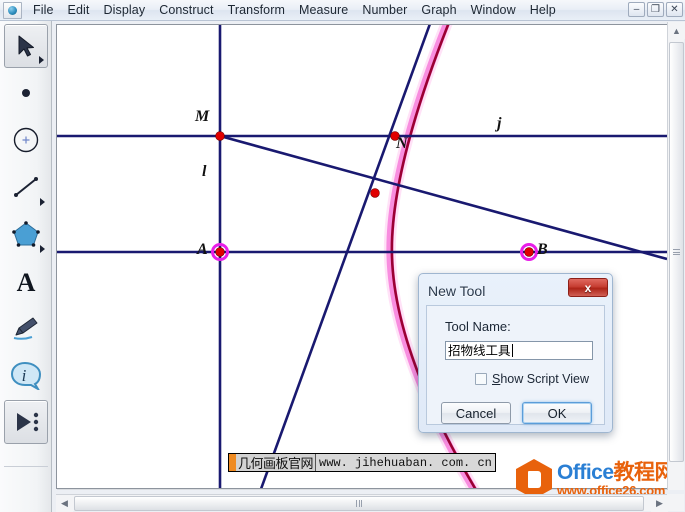 The height and width of the screenshot is (512, 685). I want to click on marker-tool, so click(26, 328).